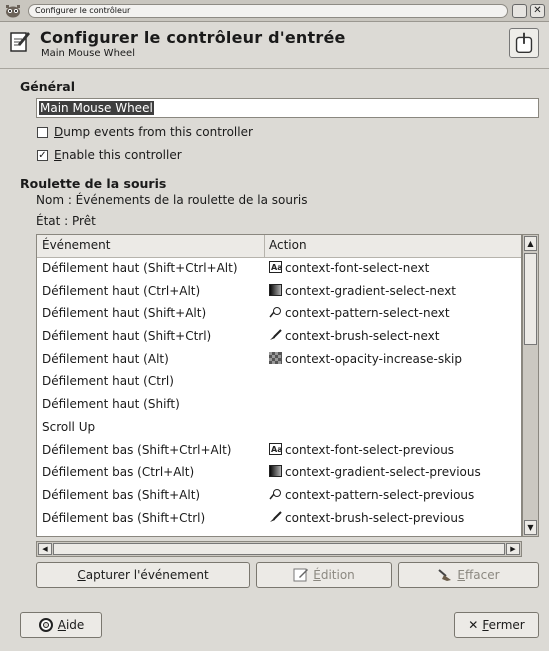 This screenshot has width=549, height=651. What do you see at coordinates (537, 11) in the screenshot?
I see `close-window-button: ✕` at bounding box center [537, 11].